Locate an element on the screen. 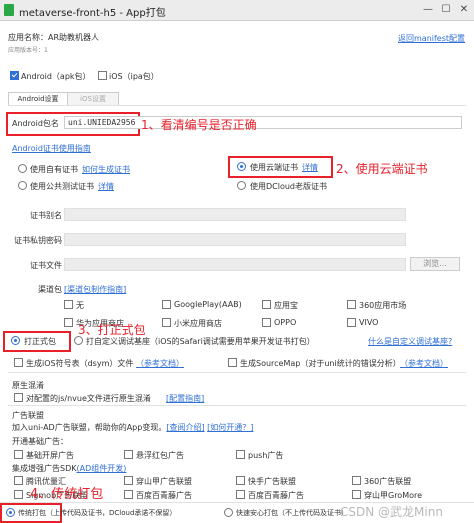 This screenshot has width=474, height=523. dsym-label: 生成iOS符号表（dsym）文件 is located at coordinates (80, 363).